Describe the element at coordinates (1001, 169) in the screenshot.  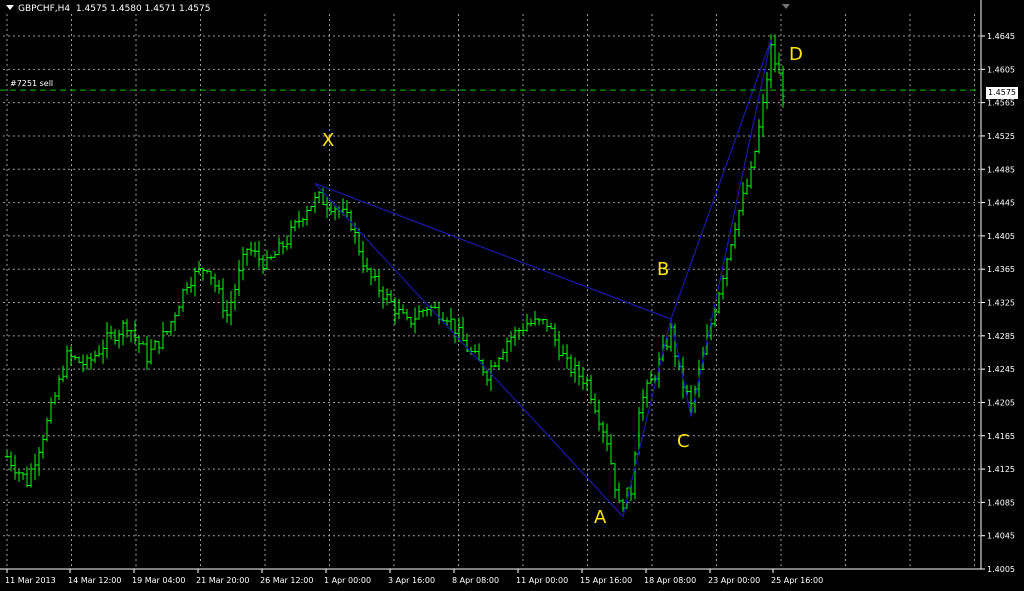
I see `price-tick-label: 1.4485` at that location.